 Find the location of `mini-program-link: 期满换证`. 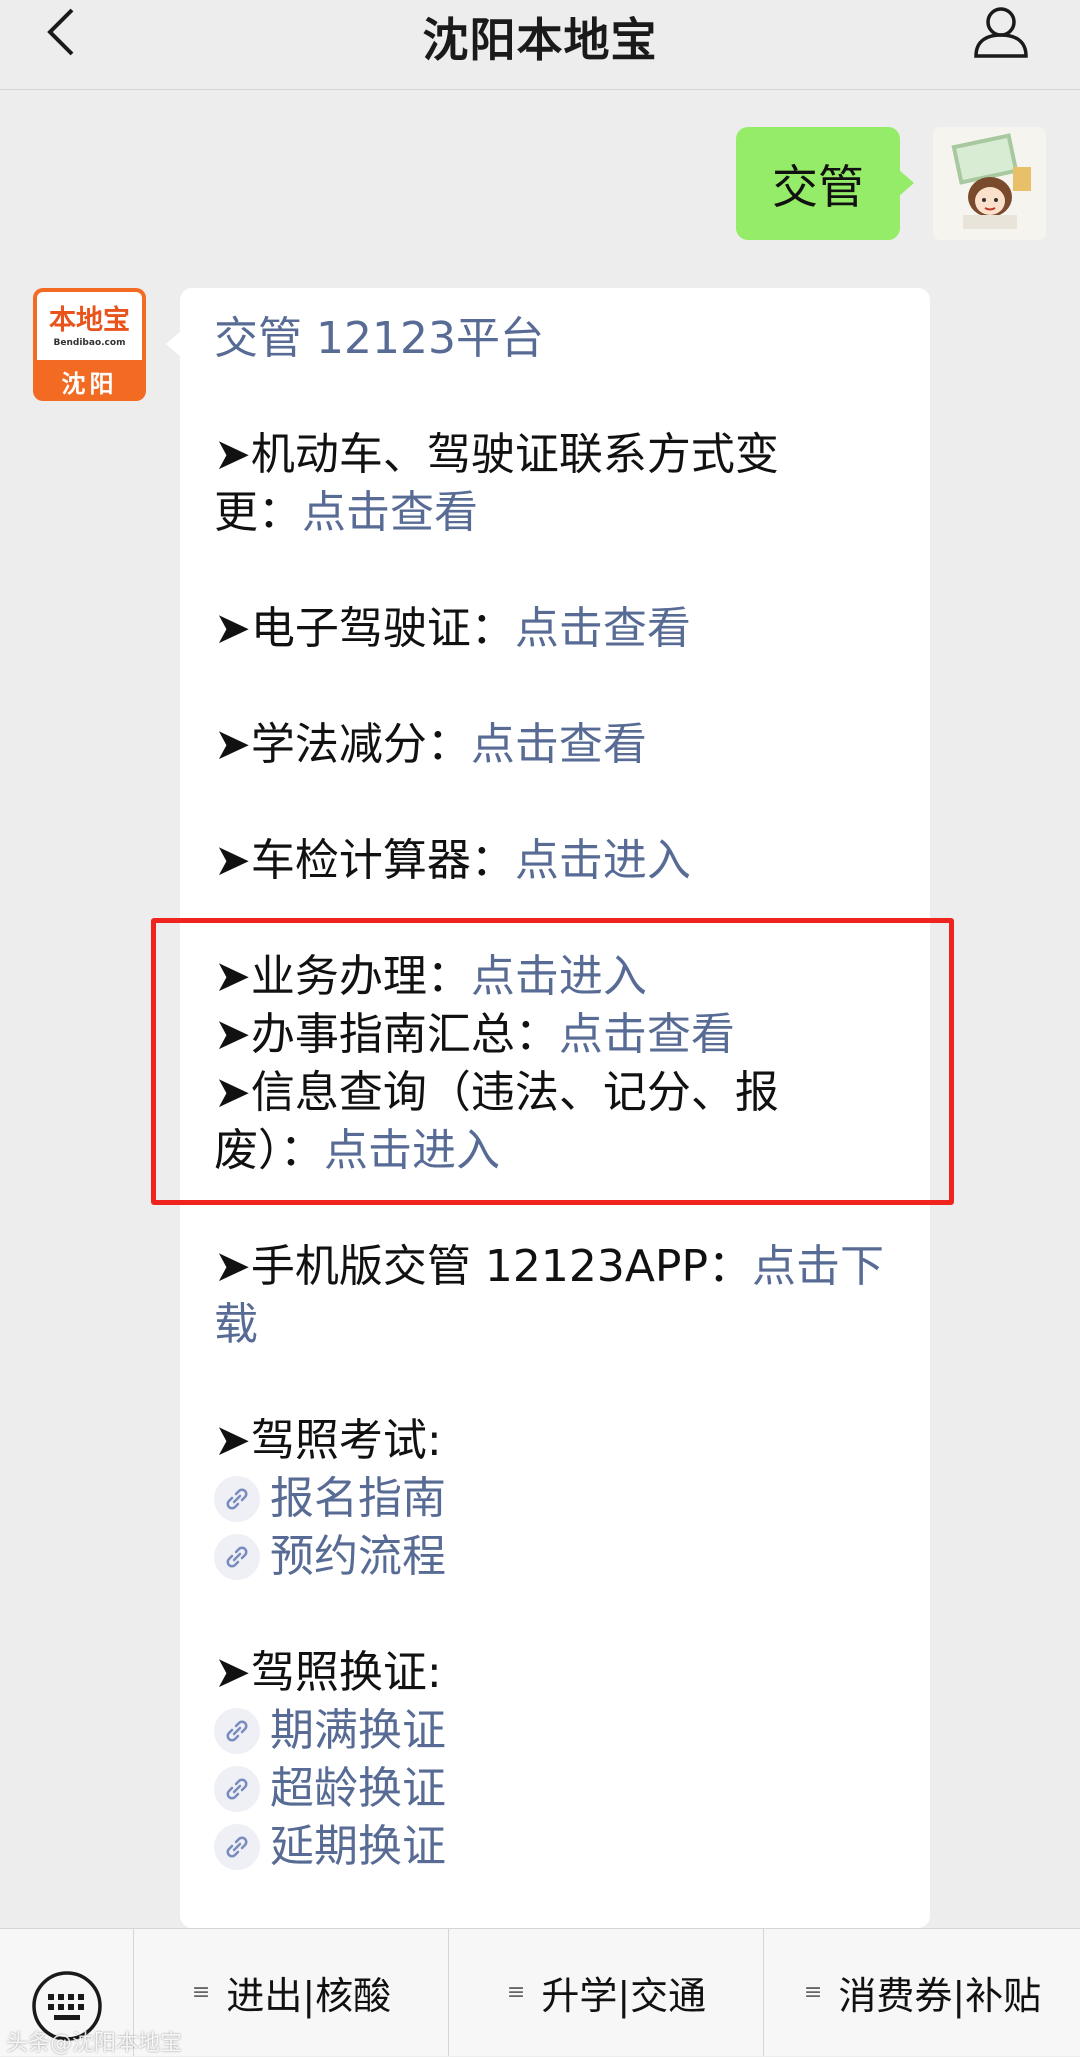

mini-program-link: 期满换证 is located at coordinates (559, 1731).